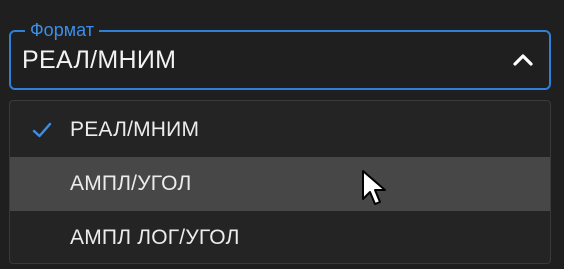 The width and height of the screenshot is (564, 269). Describe the element at coordinates (99, 60) in the screenshot. I see `format-selected-value: РЕАЛ/МНИМ` at that location.